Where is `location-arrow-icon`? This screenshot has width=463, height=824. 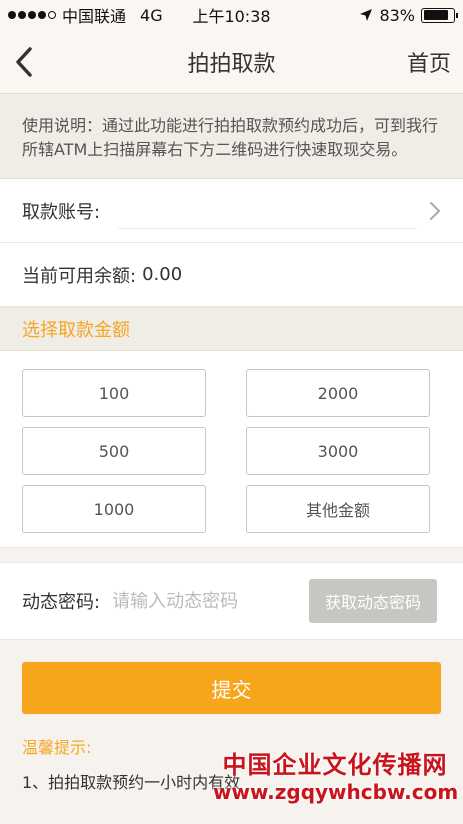 location-arrow-icon is located at coordinates (366, 15).